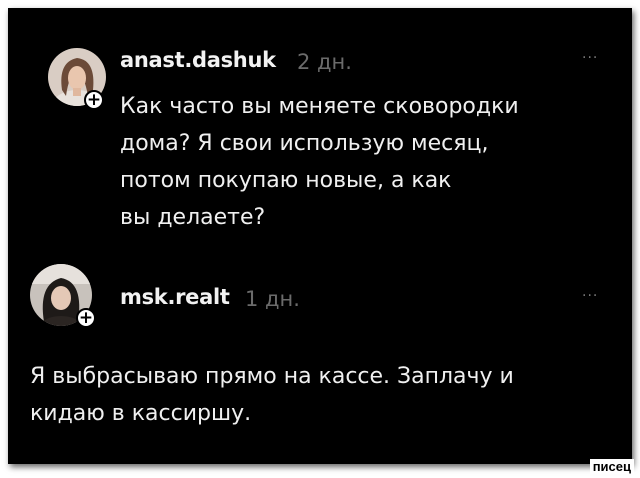 The image size is (640, 478). I want to click on username: anast.dashuk, so click(198, 60).